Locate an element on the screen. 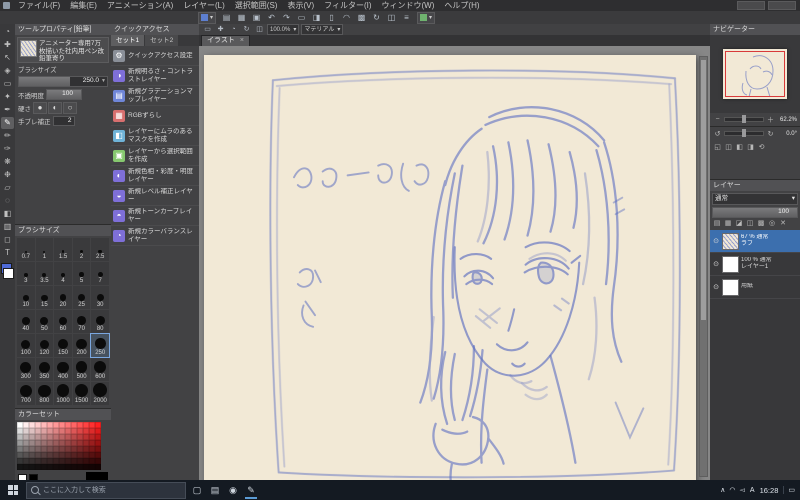 This screenshot has width=800, height=500. brush-size-preset: 4 is located at coordinates (63, 273).